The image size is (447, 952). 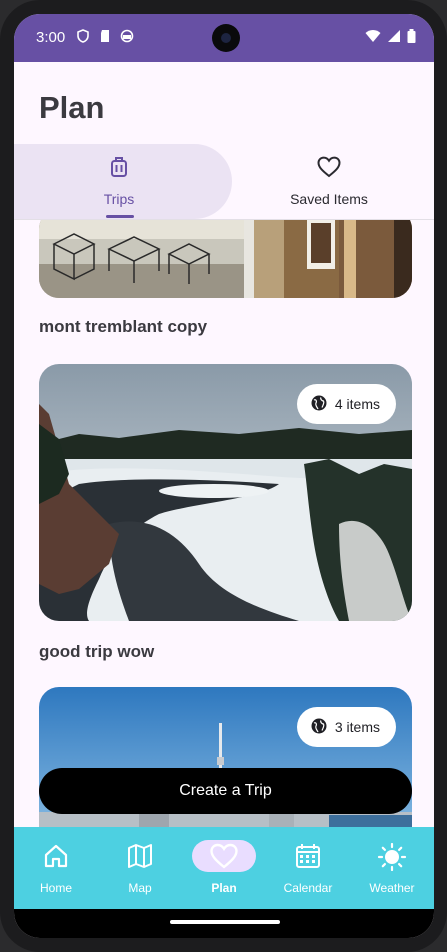 I want to click on front-camera, so click(x=226, y=38).